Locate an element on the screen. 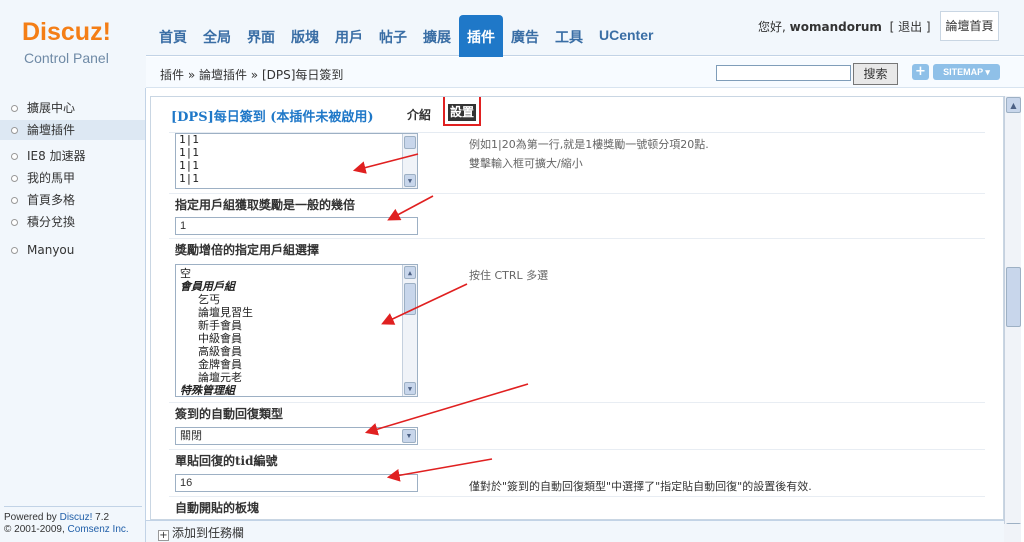 The image size is (1024, 542). tid-label: 單貼回復的tid編號 is located at coordinates (226, 461).